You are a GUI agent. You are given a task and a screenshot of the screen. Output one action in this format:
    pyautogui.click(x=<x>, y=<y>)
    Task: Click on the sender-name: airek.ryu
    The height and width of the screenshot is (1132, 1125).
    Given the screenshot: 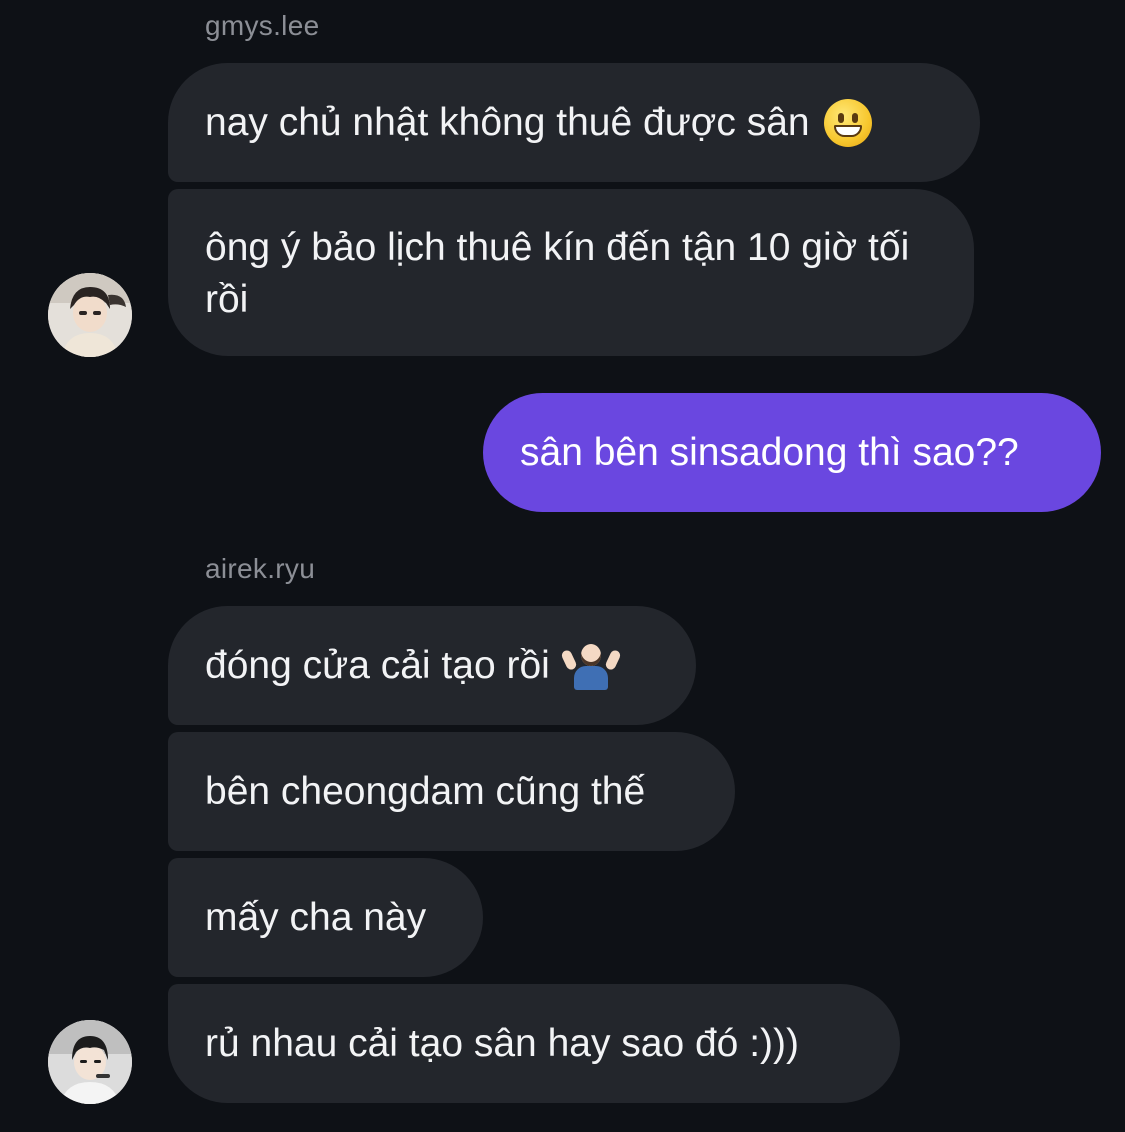 What is the action you would take?
    pyautogui.click(x=260, y=568)
    